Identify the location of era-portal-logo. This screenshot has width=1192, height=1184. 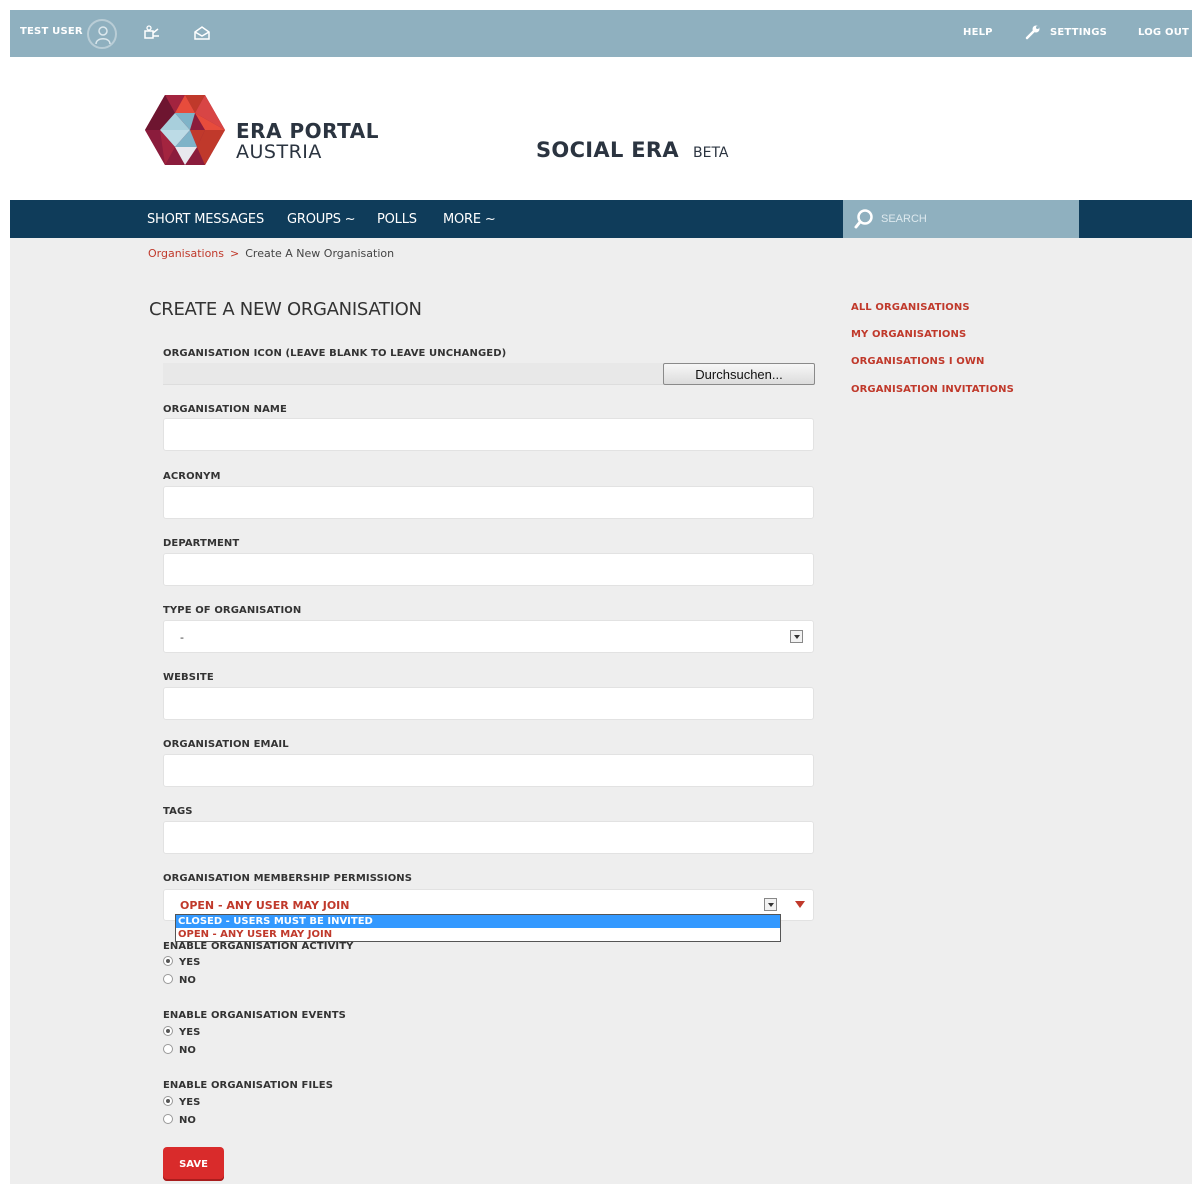
(185, 130).